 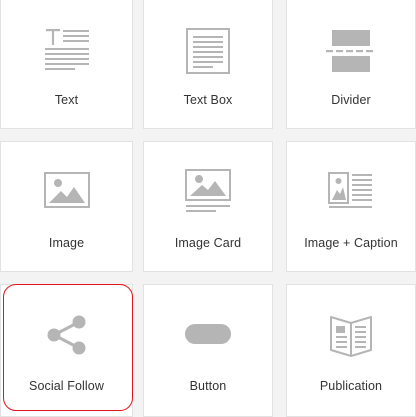 I want to click on block-label: Text Box, so click(x=208, y=100).